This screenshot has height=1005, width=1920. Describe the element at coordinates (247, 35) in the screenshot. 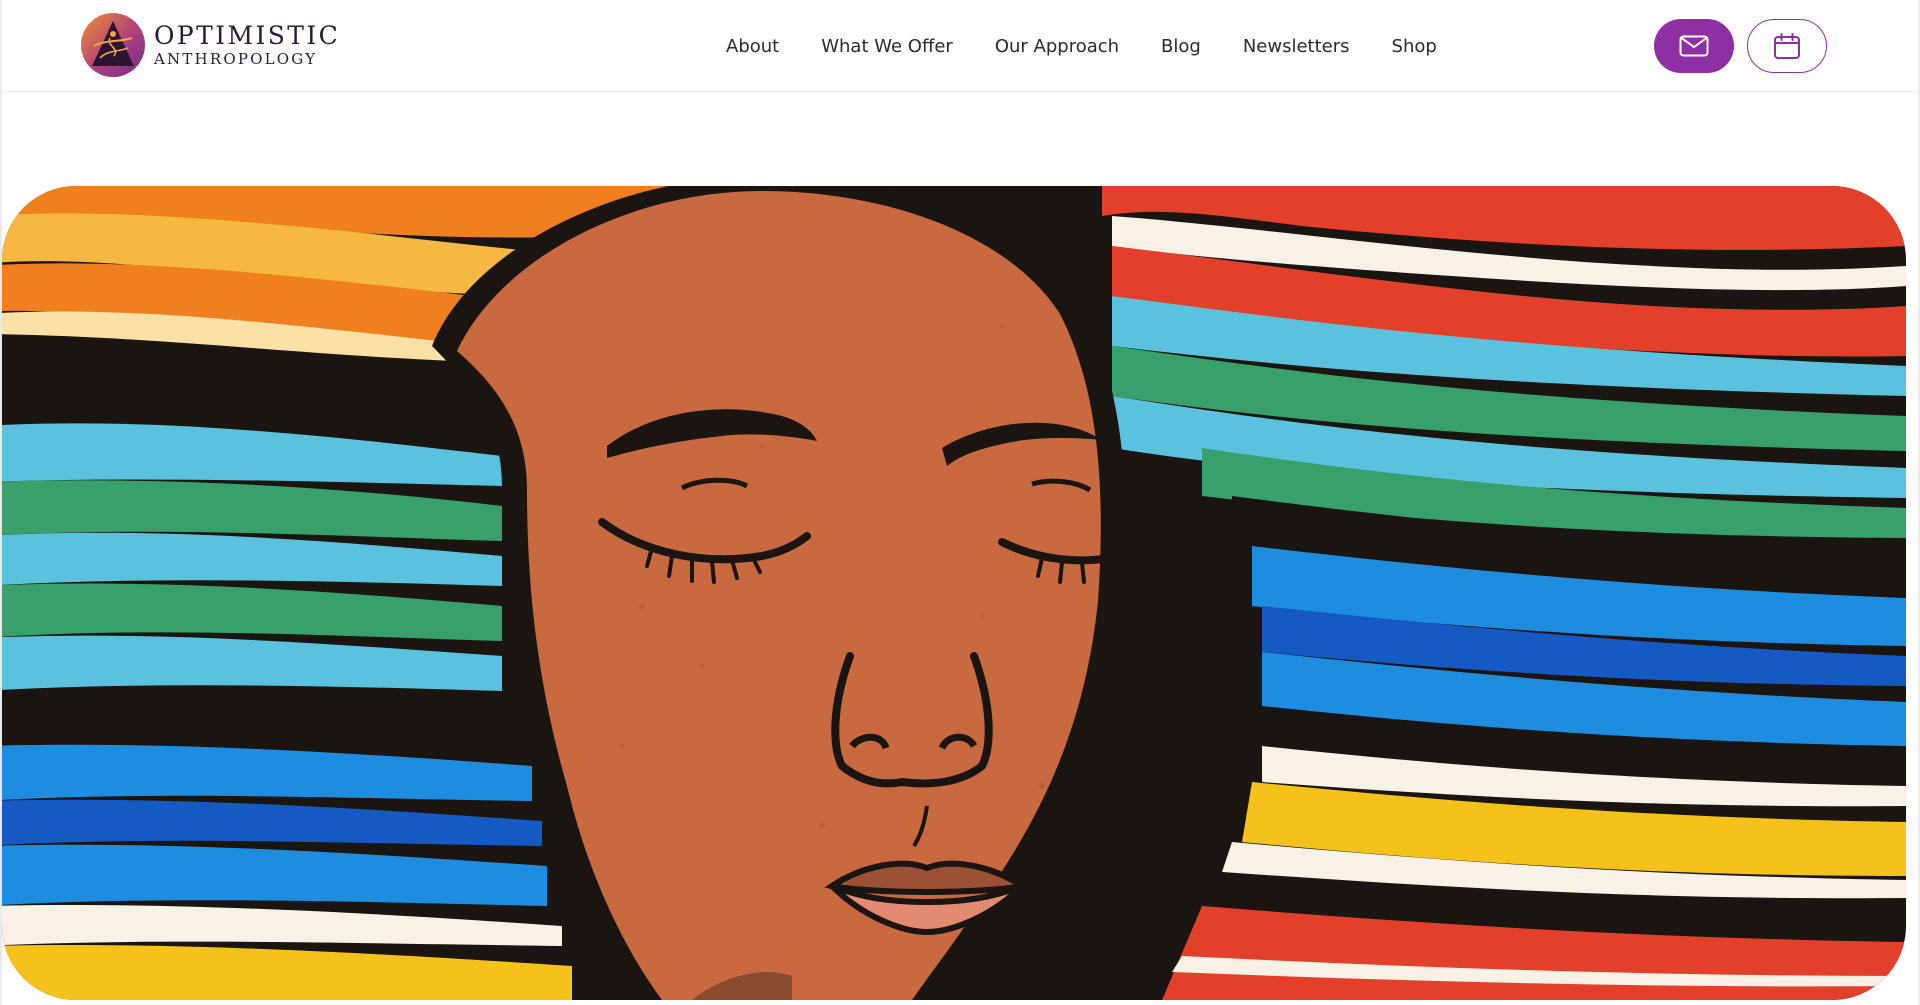

I see `brand-name-line1: OPTIMISTIC` at that location.